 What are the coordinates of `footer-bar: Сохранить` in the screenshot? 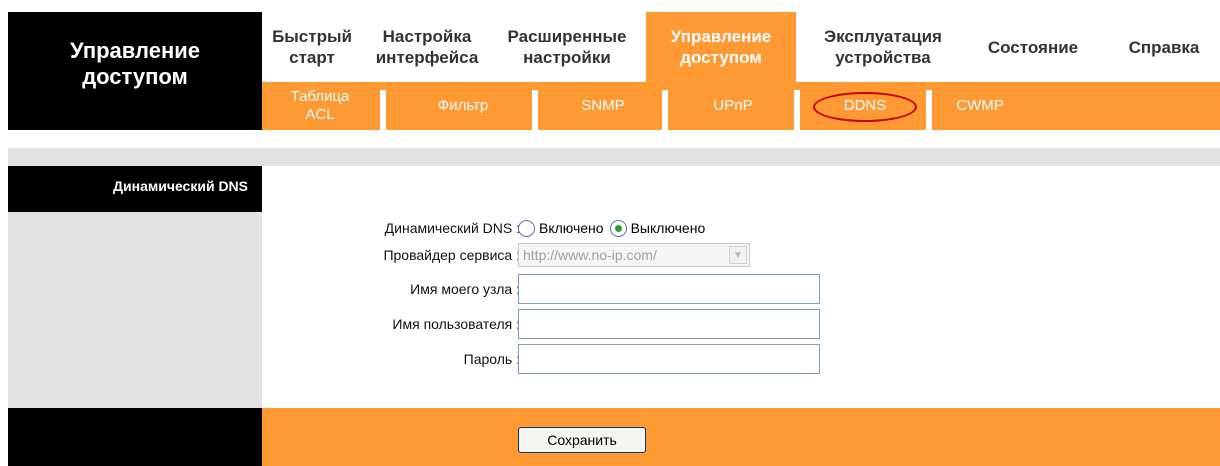 It's located at (741, 437).